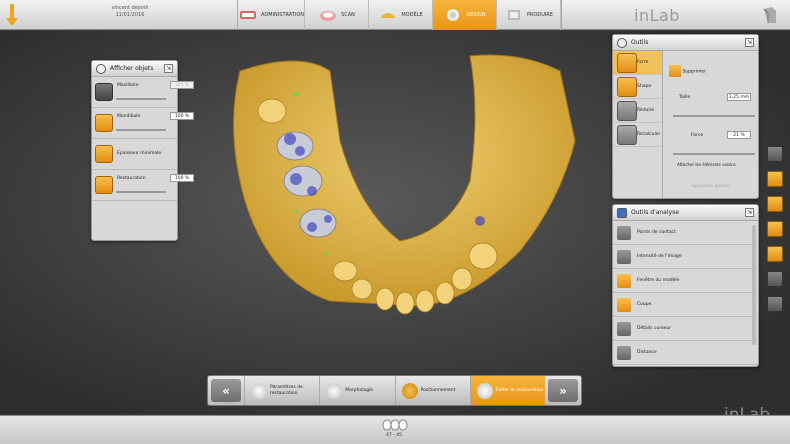 This screenshot has height=444, width=790. Describe the element at coordinates (128, 85) in the screenshot. I see `object-label: Maxillaire` at that location.